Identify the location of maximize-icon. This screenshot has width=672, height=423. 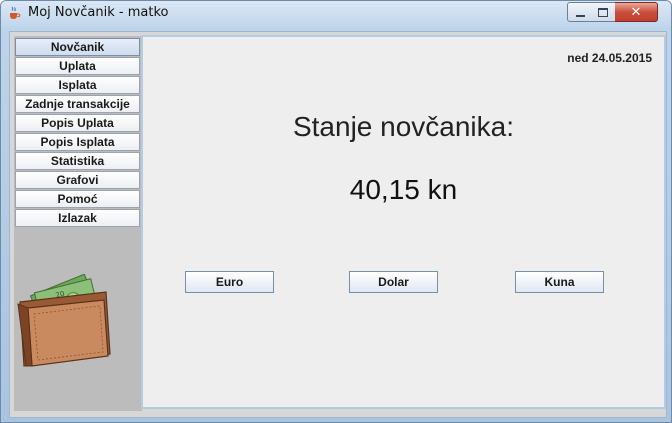
(603, 12).